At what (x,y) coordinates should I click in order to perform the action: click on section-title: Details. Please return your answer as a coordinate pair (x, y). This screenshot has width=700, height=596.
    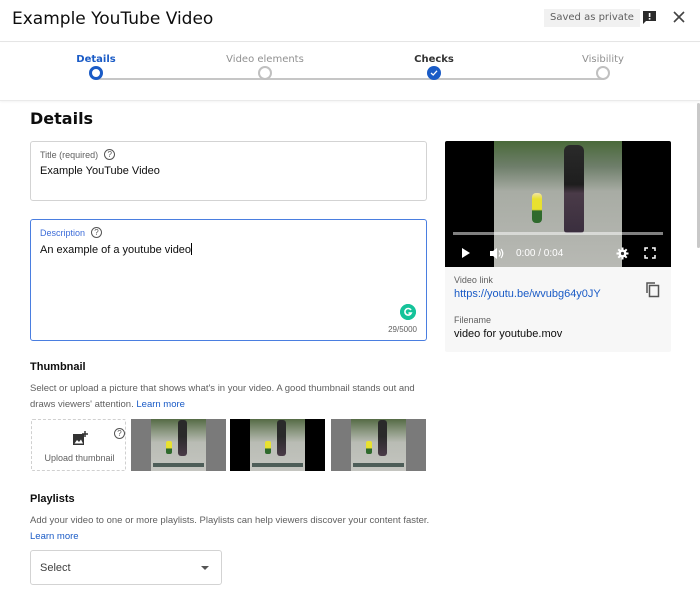
    Looking at the image, I should click on (62, 118).